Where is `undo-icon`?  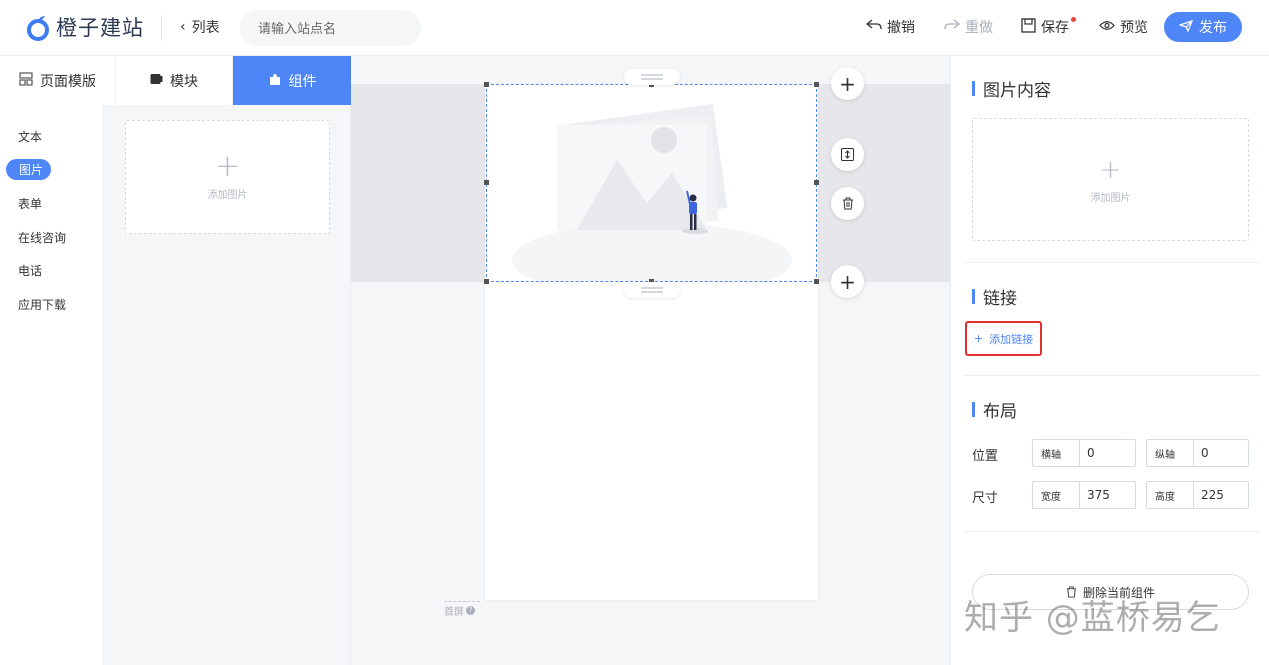
undo-icon is located at coordinates (873, 27).